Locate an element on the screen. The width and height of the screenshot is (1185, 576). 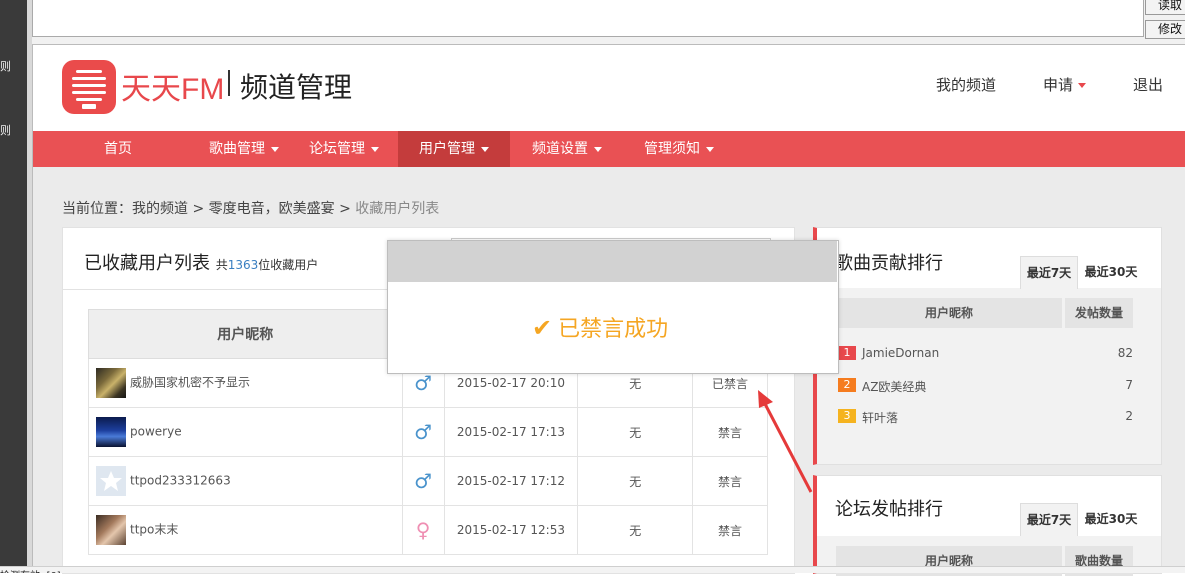
main-nav: 首页 歌曲管理 论坛管理 用户管理 频道设置 管理须知 is located at coordinates (609, 149).